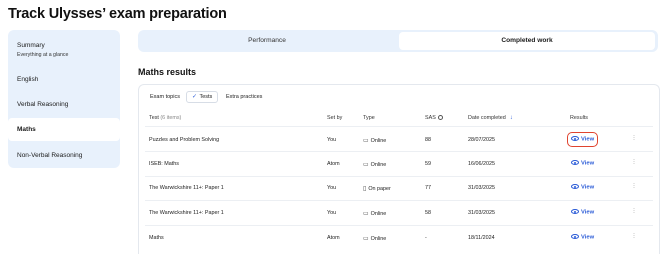 The width and height of the screenshot is (670, 254). Describe the element at coordinates (365, 189) in the screenshot. I see `document-icon: ▯` at that location.